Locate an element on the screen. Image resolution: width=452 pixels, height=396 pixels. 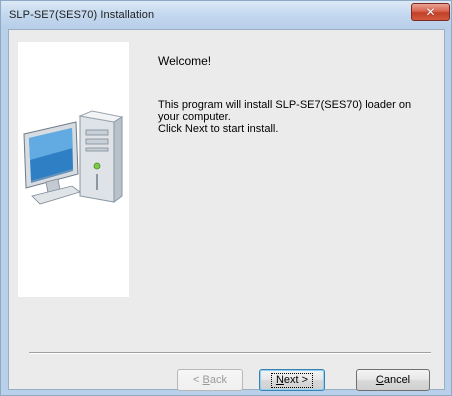
back-button: < Back is located at coordinates (210, 380).